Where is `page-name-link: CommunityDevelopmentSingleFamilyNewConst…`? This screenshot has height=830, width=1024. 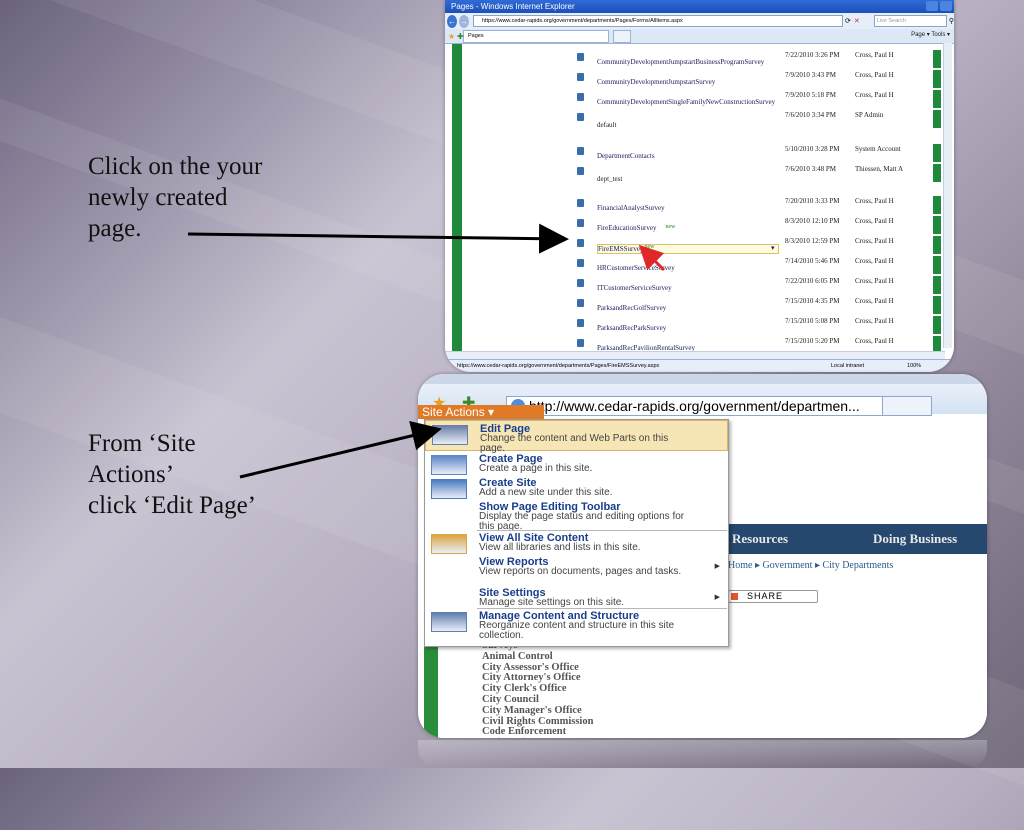 page-name-link: CommunityDevelopmentSingleFamilyNewConst… is located at coordinates (686, 102).